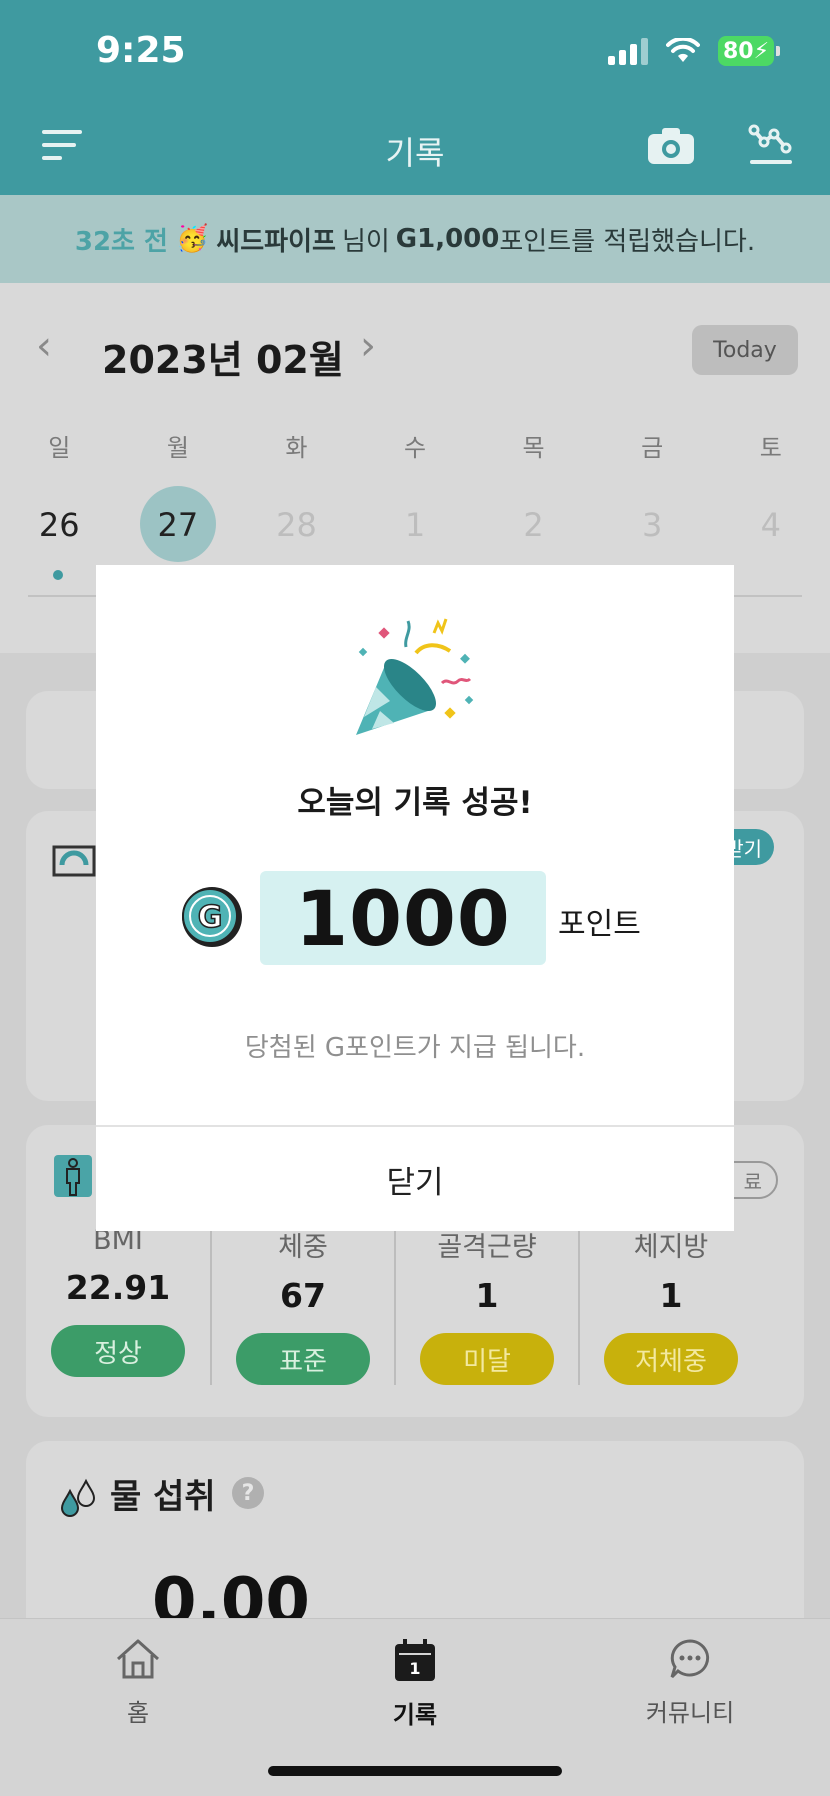 This screenshot has width=830, height=1796. What do you see at coordinates (368, 346) in the screenshot?
I see `next-month-icon: ›` at bounding box center [368, 346].